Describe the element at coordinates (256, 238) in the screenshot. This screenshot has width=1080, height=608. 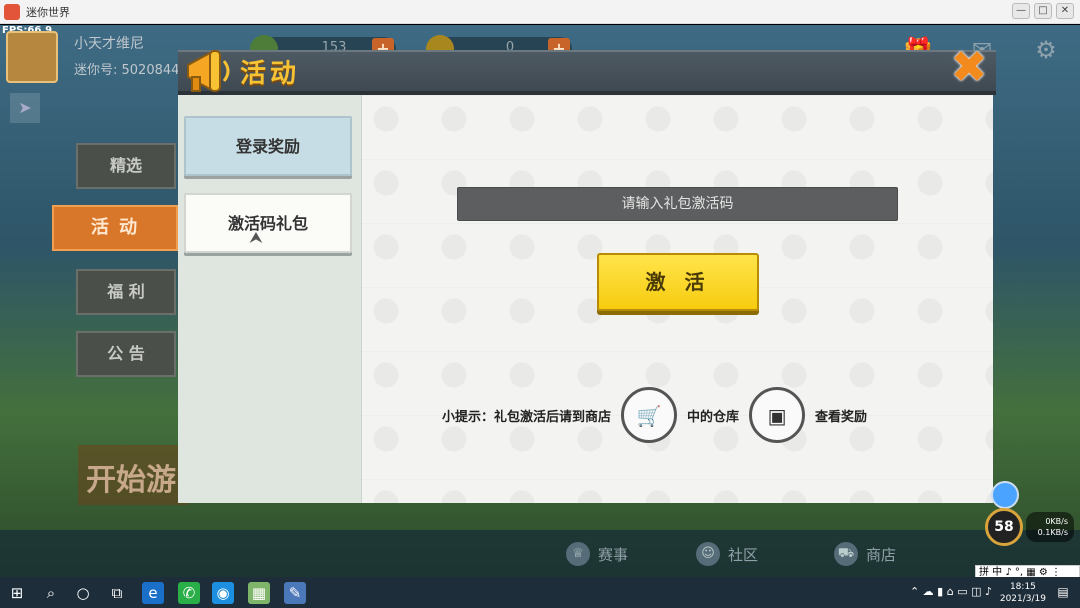
I see `mouse-cursor-icon: ⮝` at that location.